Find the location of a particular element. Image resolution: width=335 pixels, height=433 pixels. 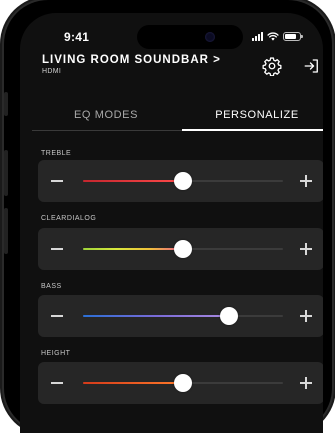

height-slider-card is located at coordinates (180, 383).